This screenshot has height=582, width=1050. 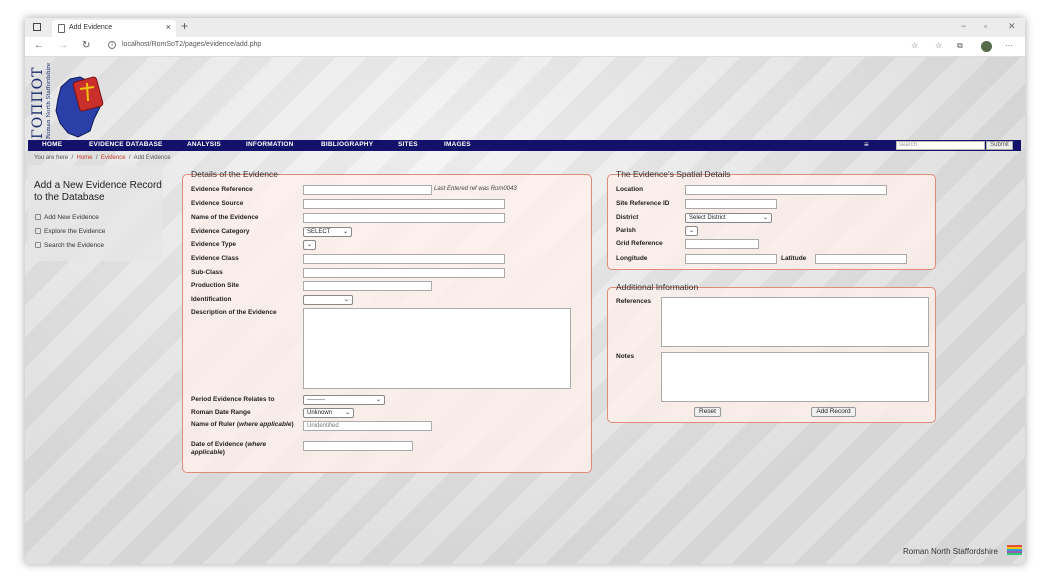 I want to click on sidebar-item-search-evidence: Search the Evidence, so click(x=69, y=245).